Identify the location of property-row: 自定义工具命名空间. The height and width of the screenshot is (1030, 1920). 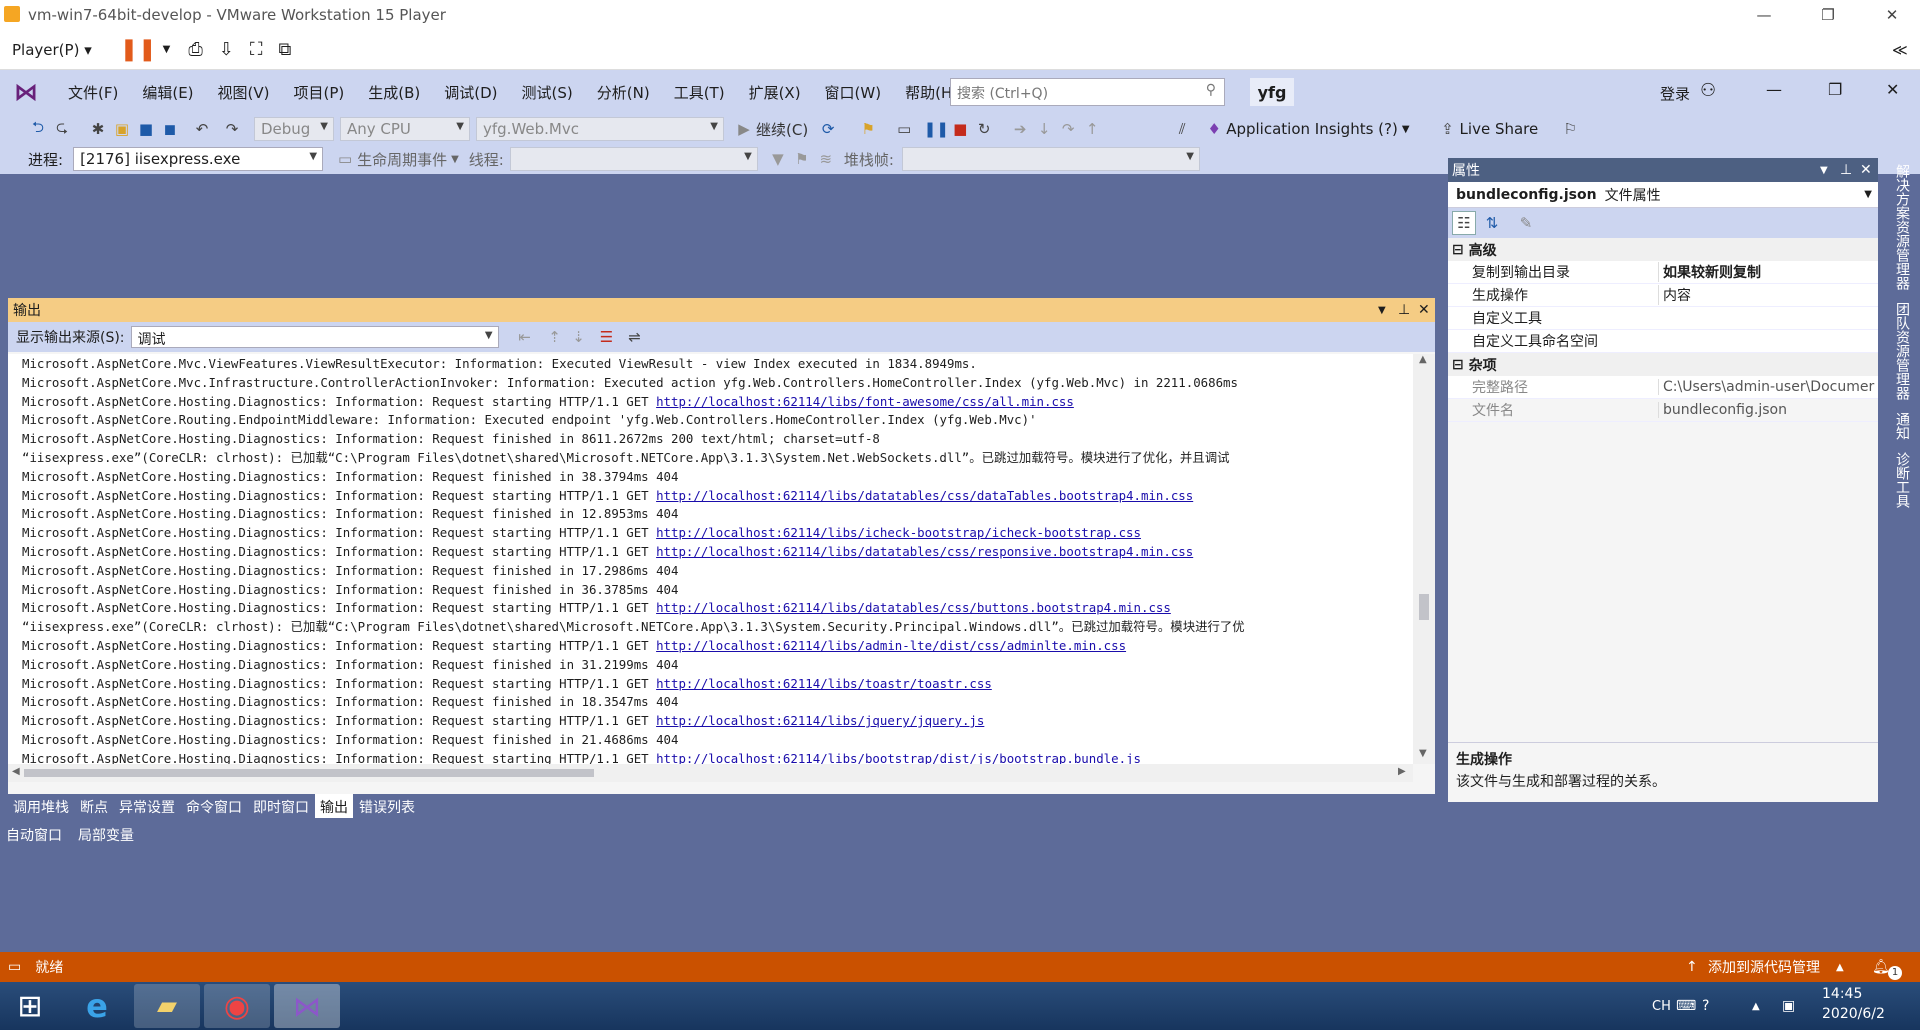
(1663, 341).